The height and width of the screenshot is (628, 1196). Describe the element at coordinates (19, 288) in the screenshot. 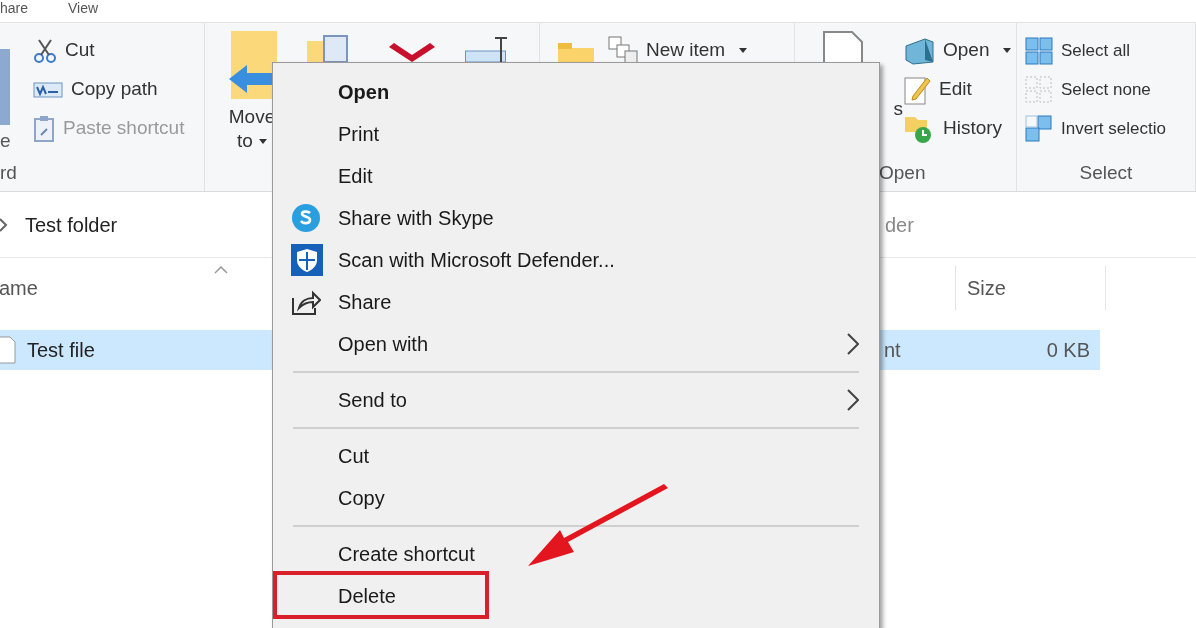

I see `column-header: ame` at that location.